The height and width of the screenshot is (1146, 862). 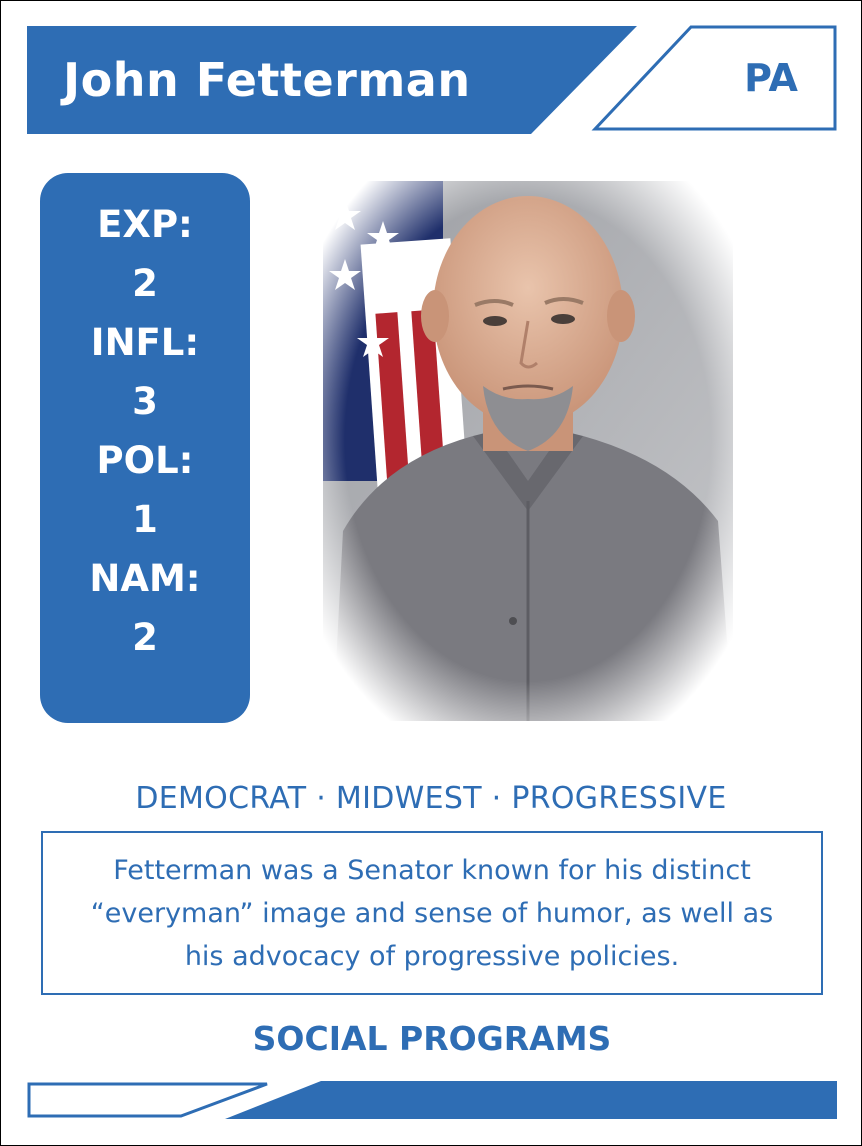 What do you see at coordinates (145, 519) in the screenshot?
I see `stat-pol-value: 1` at bounding box center [145, 519].